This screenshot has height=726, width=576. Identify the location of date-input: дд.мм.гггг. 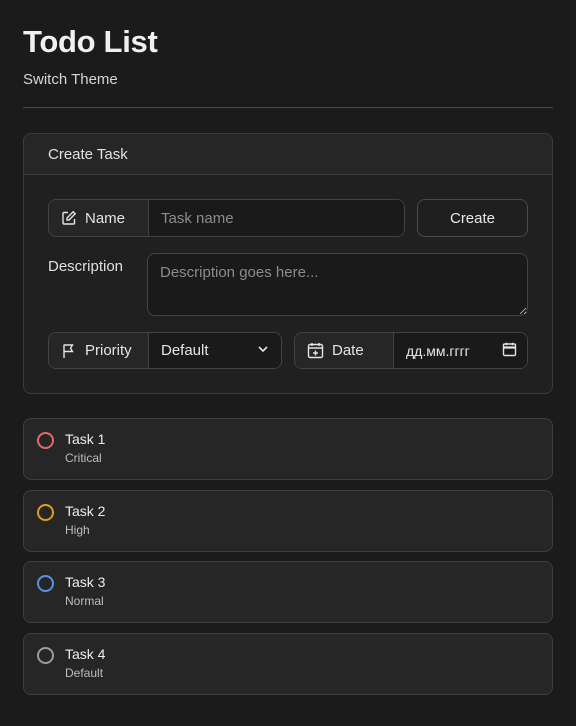
(460, 350).